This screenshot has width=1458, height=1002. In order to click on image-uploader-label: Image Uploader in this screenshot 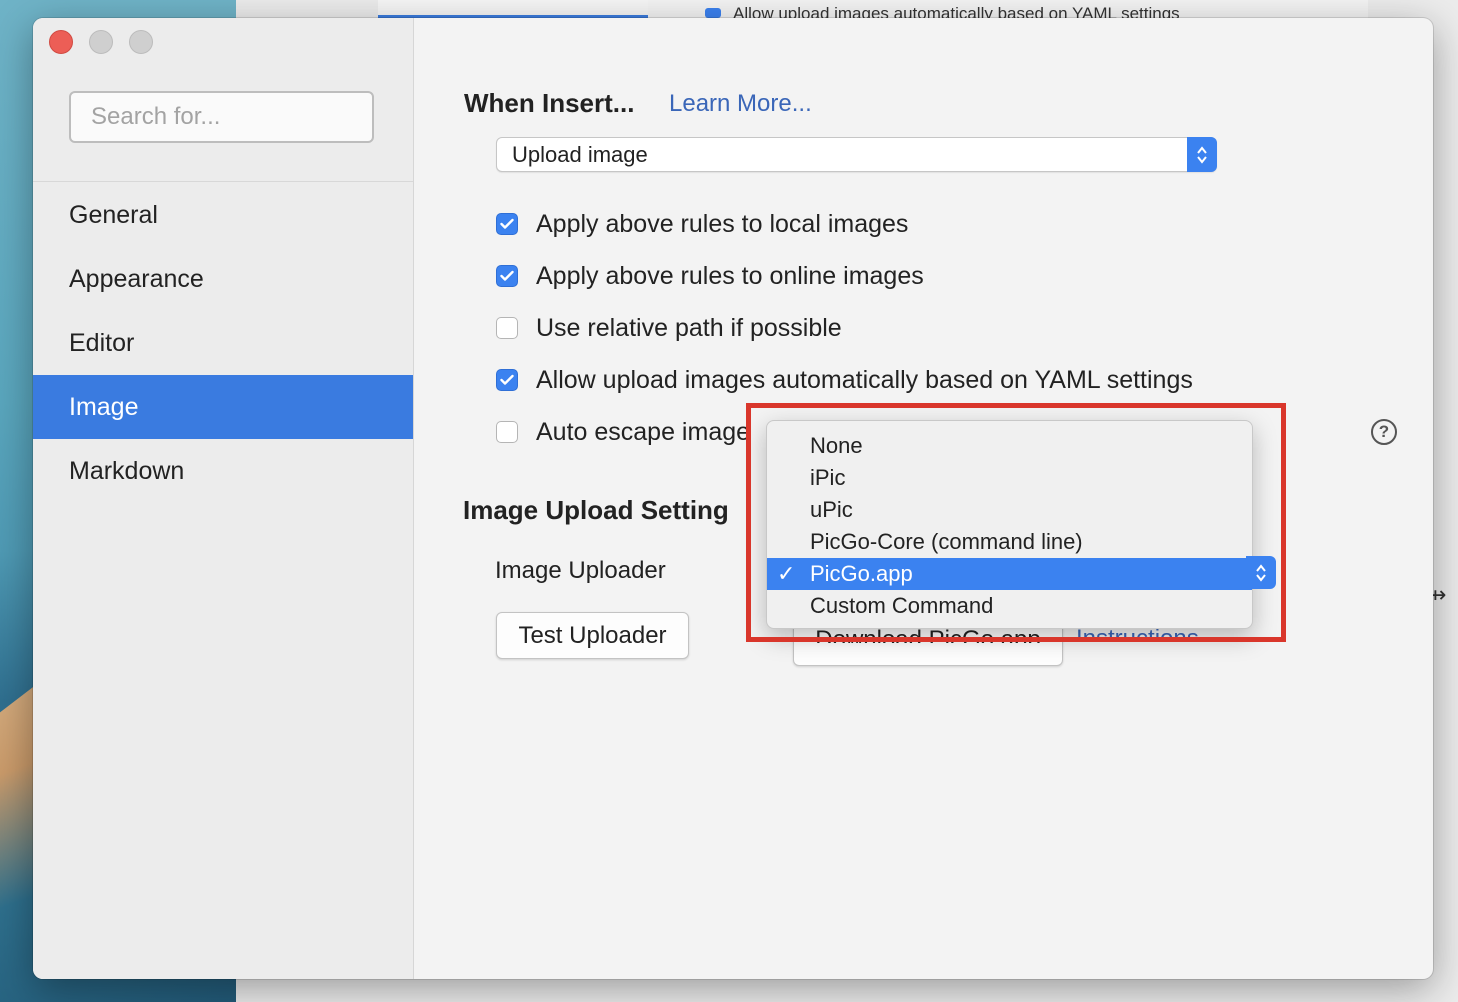, I will do `click(580, 570)`.